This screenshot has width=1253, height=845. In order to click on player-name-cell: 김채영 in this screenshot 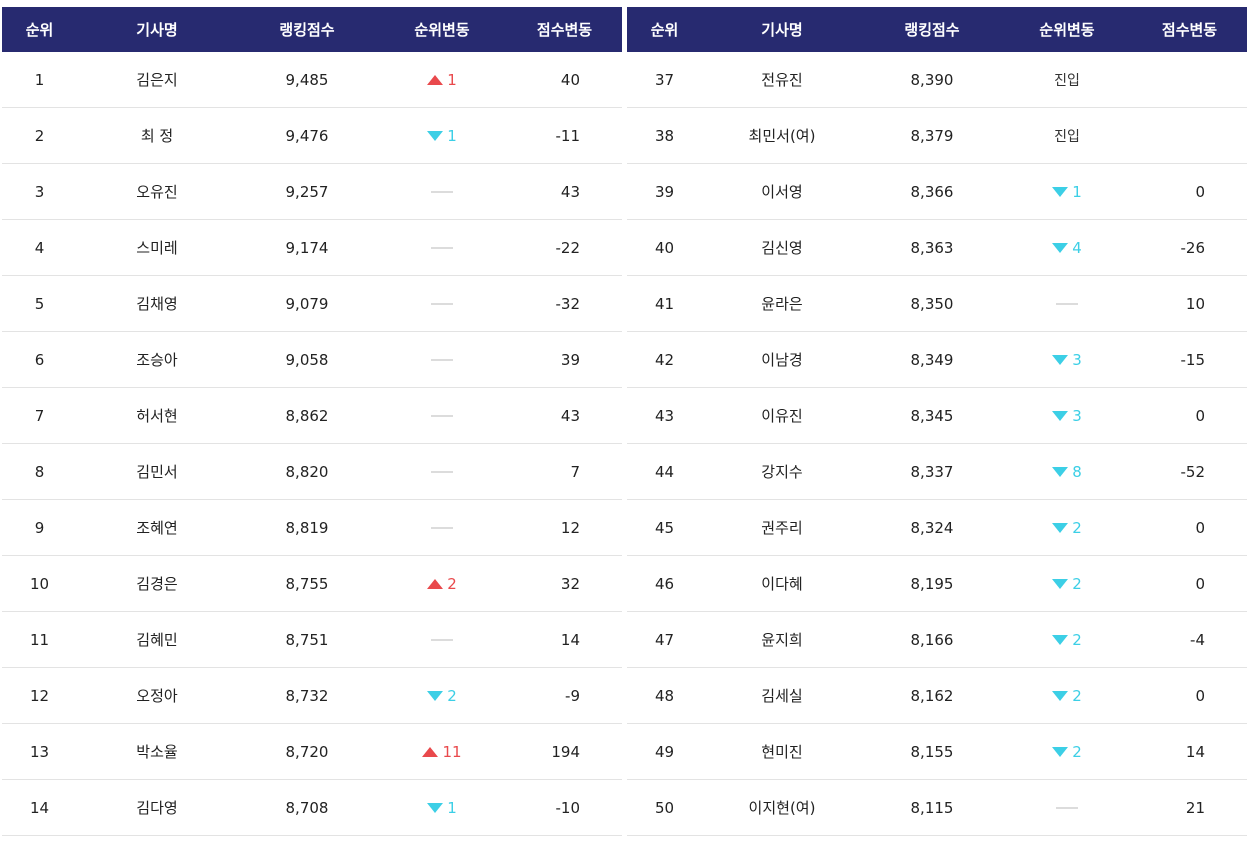, I will do `click(157, 304)`.